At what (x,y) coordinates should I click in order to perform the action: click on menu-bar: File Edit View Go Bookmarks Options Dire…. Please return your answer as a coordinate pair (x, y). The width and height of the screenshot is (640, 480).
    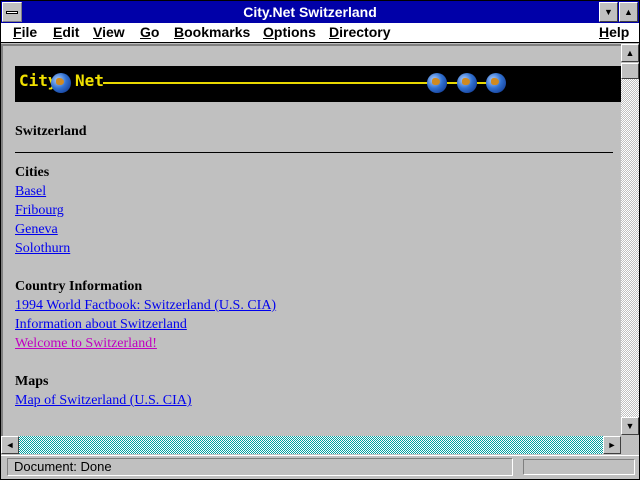
    Looking at the image, I should click on (320, 33).